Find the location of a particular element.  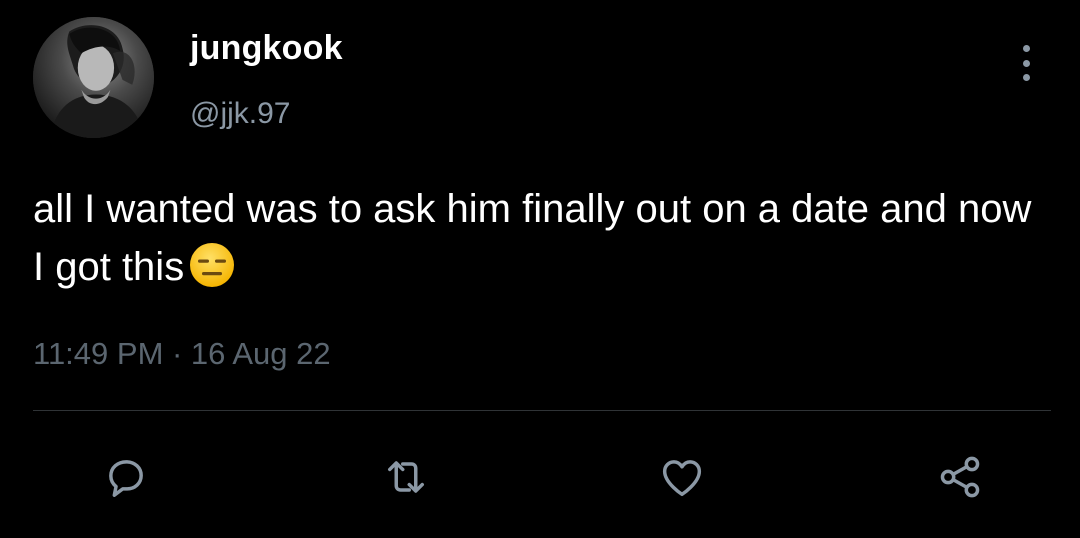

more-options-icon is located at coordinates (1026, 63).